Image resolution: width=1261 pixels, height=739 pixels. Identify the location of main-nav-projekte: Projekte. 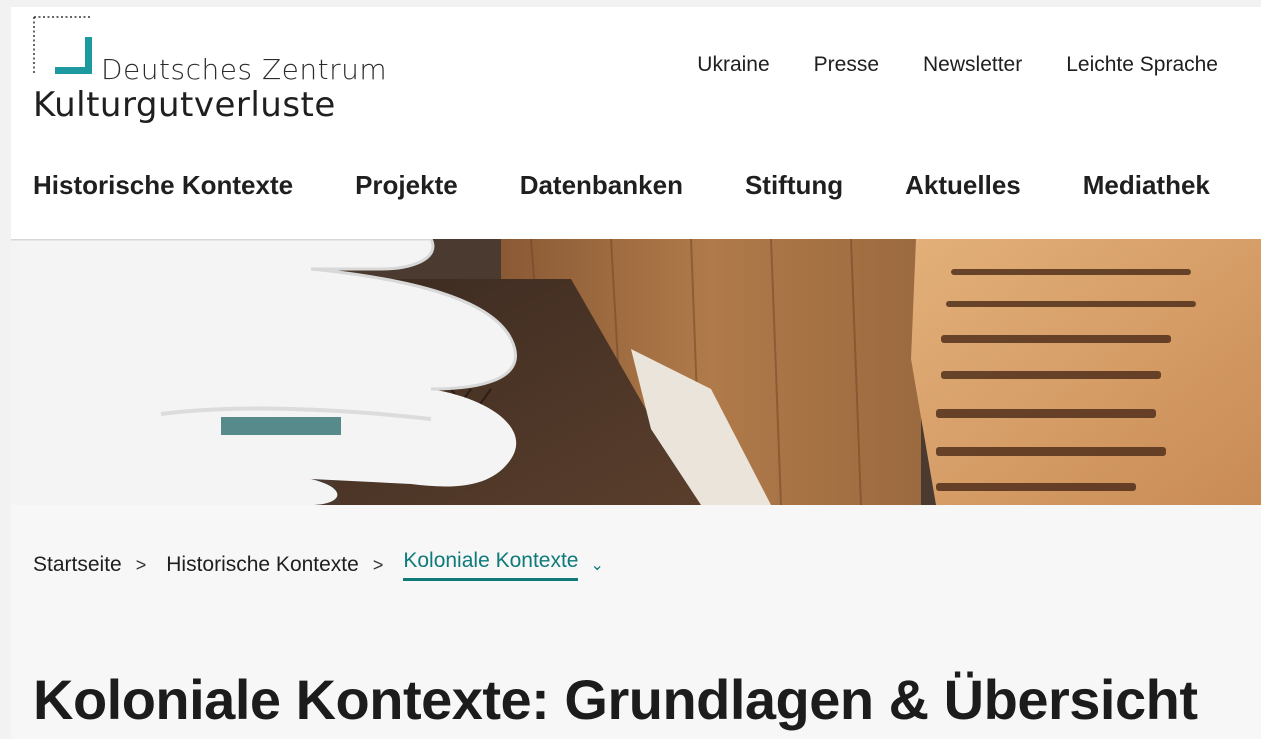
(406, 185).